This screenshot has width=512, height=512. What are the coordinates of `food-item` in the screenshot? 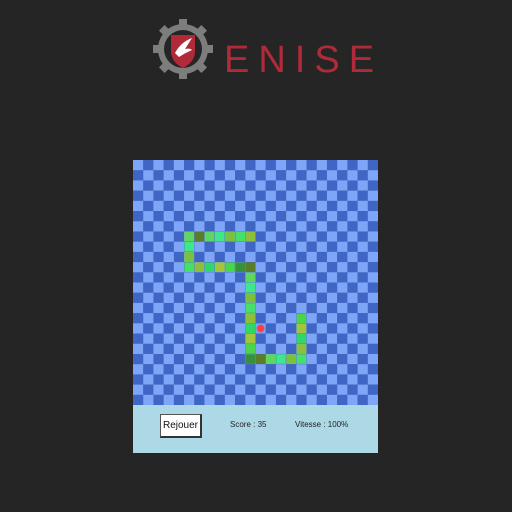 It's located at (260, 328).